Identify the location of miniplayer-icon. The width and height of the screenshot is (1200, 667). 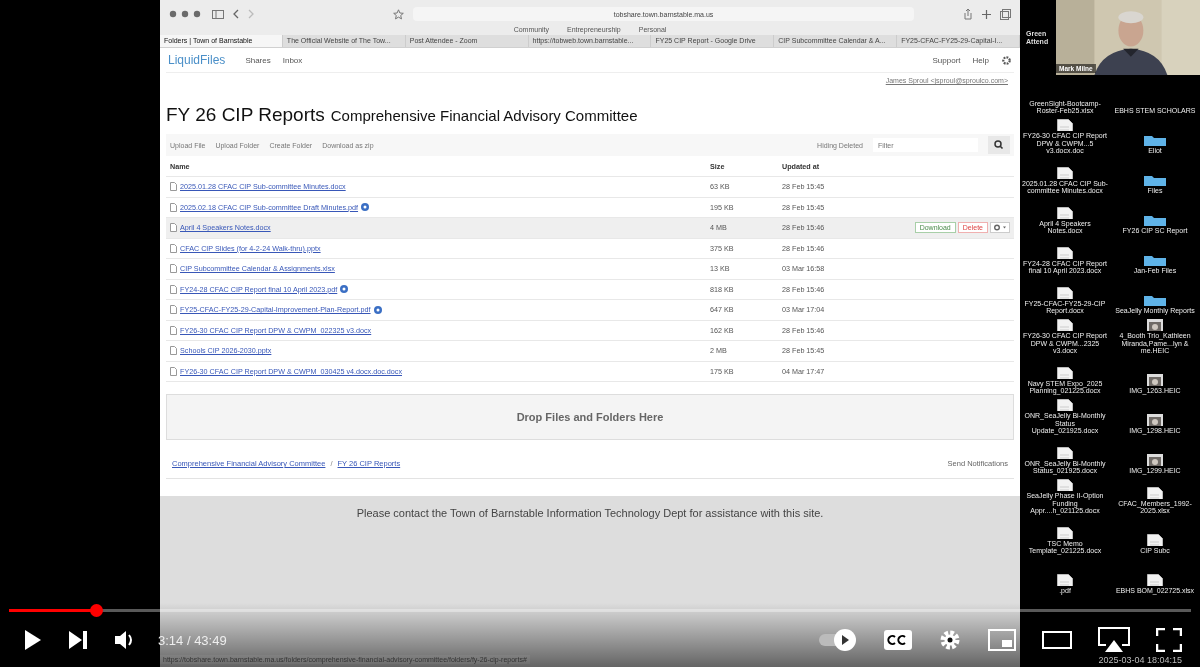
(1002, 640).